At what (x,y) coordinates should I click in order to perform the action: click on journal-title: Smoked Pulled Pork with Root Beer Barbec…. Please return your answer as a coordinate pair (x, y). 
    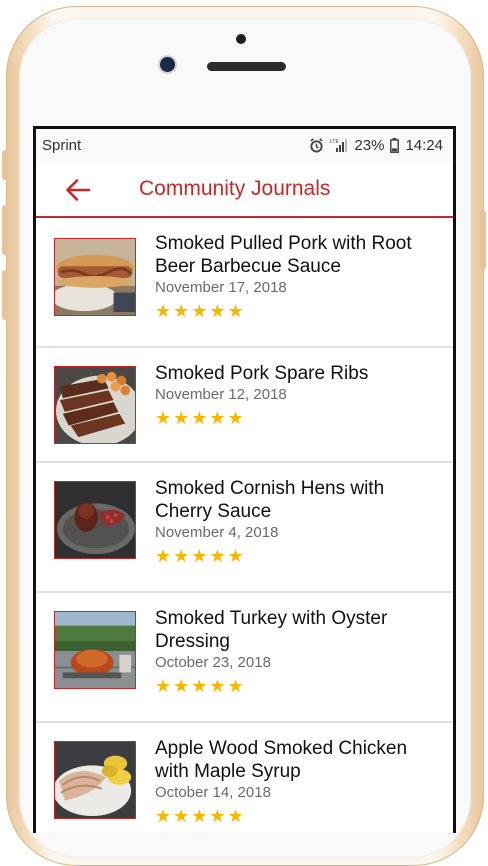
    Looking at the image, I should click on (283, 255).